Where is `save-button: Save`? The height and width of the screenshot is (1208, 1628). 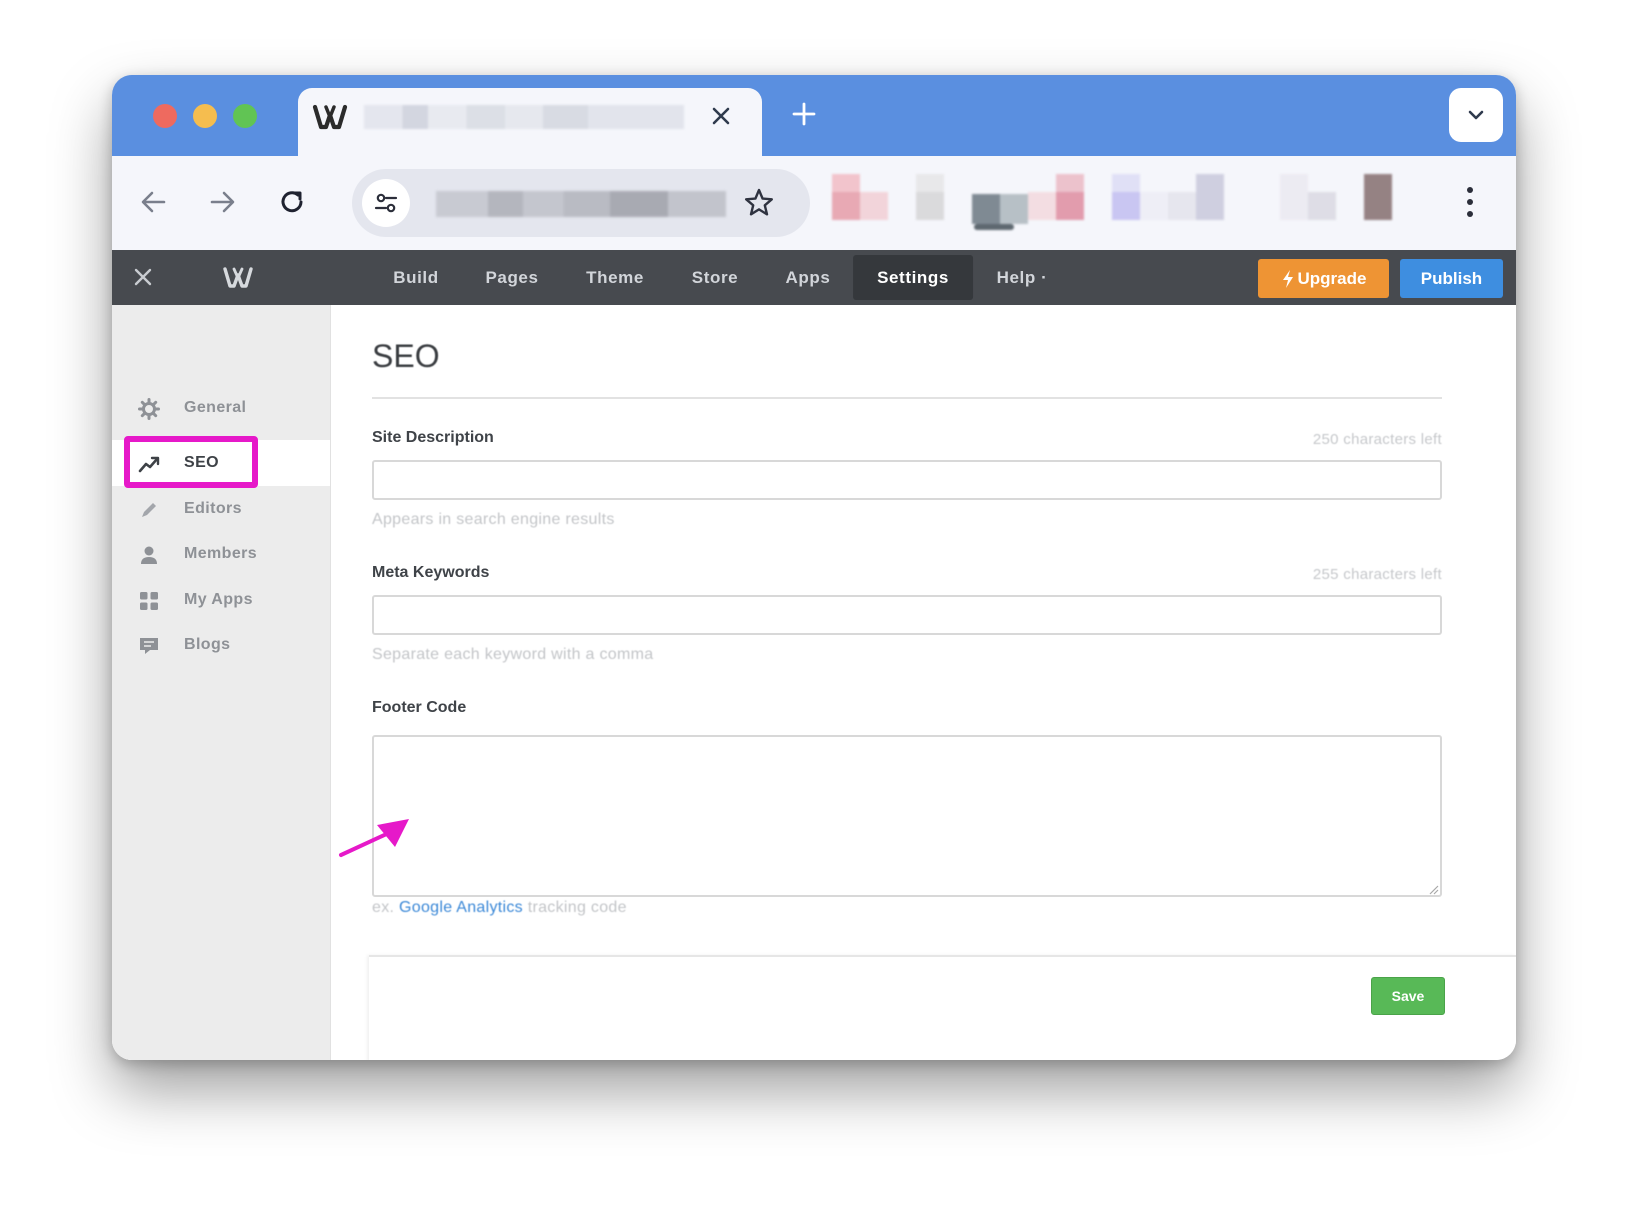 save-button: Save is located at coordinates (1408, 996).